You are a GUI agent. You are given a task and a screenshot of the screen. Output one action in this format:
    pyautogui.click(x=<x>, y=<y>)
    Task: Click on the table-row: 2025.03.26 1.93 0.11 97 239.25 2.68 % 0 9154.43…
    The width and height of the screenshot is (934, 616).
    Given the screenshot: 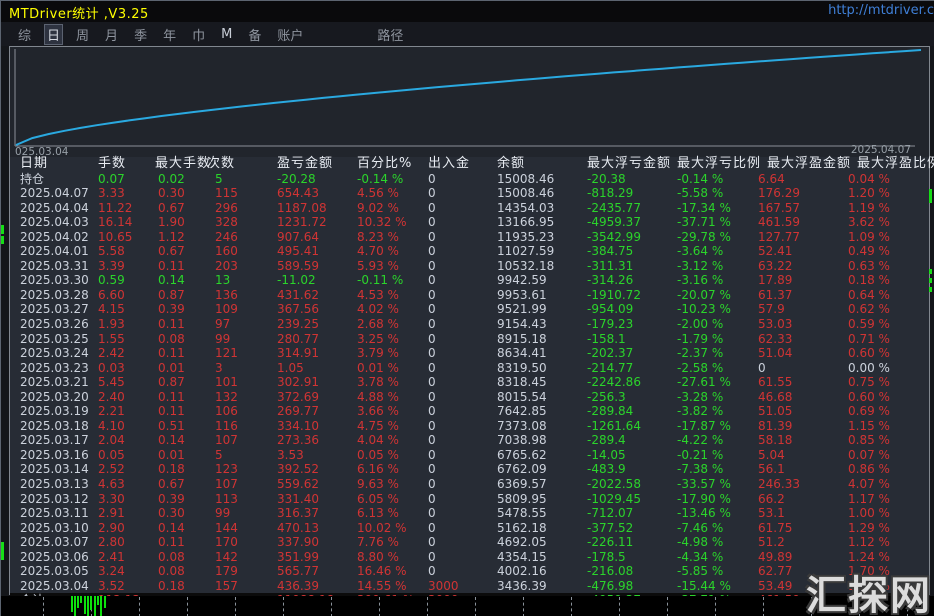 What is the action you would take?
    pyautogui.click(x=469, y=324)
    